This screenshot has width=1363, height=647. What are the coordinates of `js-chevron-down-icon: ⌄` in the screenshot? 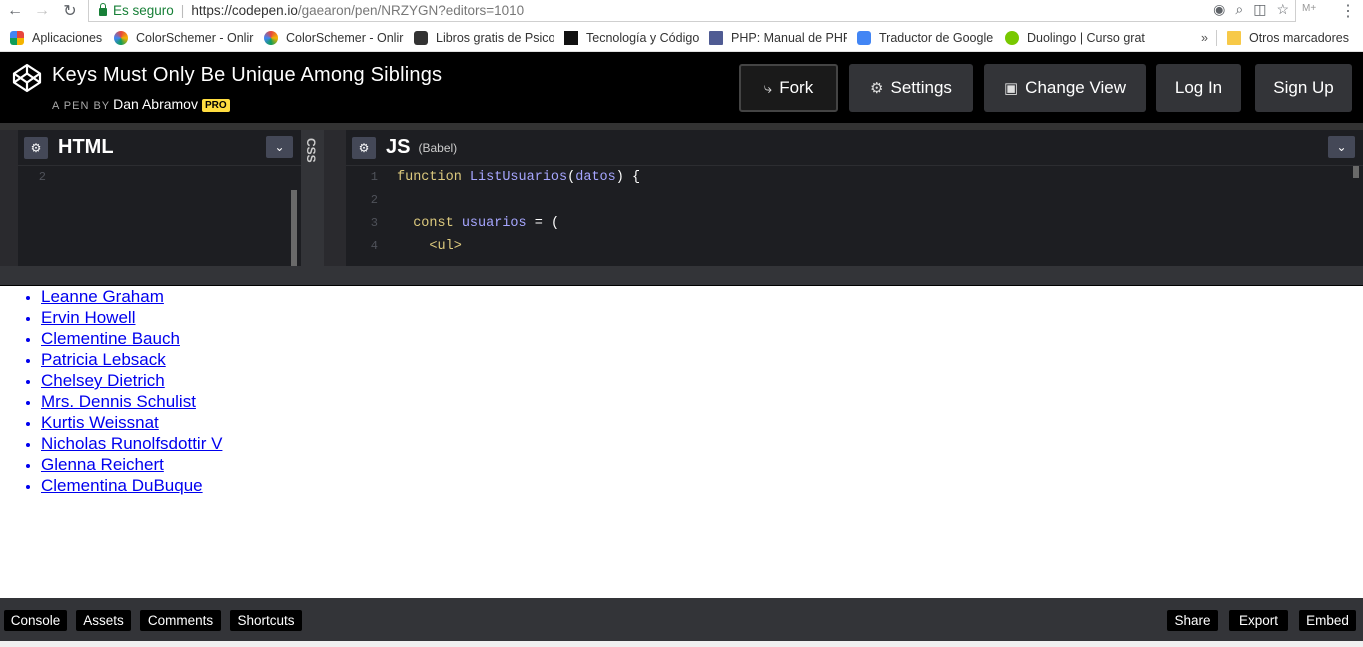 It's located at (1341, 147).